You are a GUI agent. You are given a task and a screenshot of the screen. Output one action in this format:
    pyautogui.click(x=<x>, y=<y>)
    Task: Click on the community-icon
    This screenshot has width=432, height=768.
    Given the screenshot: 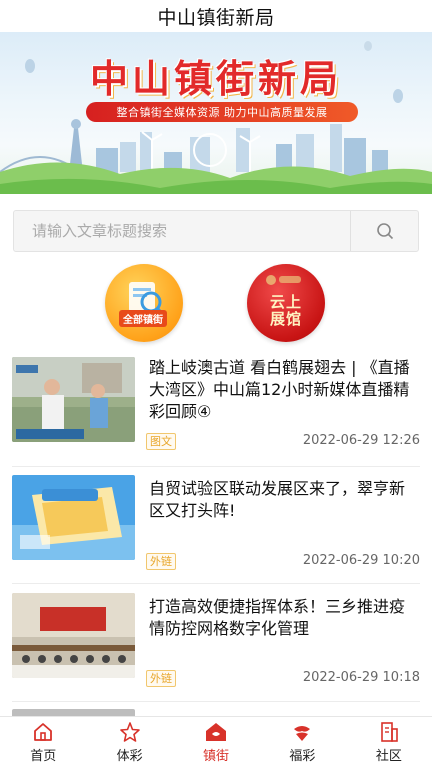 What is the action you would take?
    pyautogui.click(x=389, y=732)
    